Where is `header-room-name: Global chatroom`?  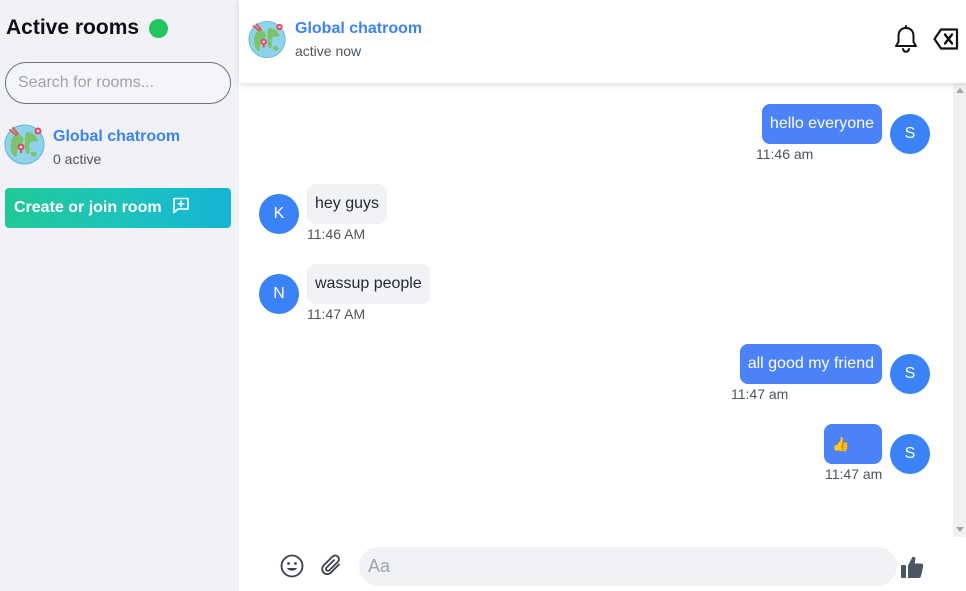 header-room-name: Global chatroom is located at coordinates (359, 28).